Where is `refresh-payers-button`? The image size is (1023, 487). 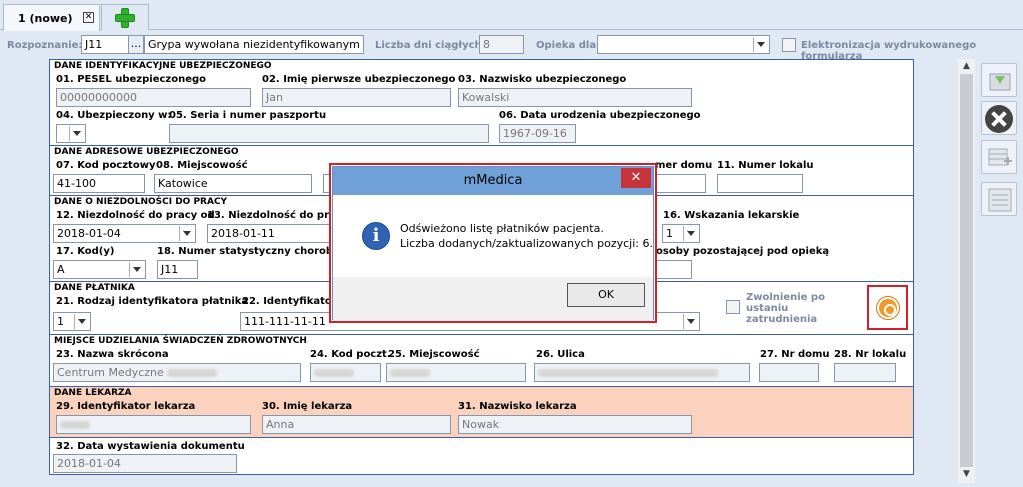
refresh-payers-button is located at coordinates (887, 307).